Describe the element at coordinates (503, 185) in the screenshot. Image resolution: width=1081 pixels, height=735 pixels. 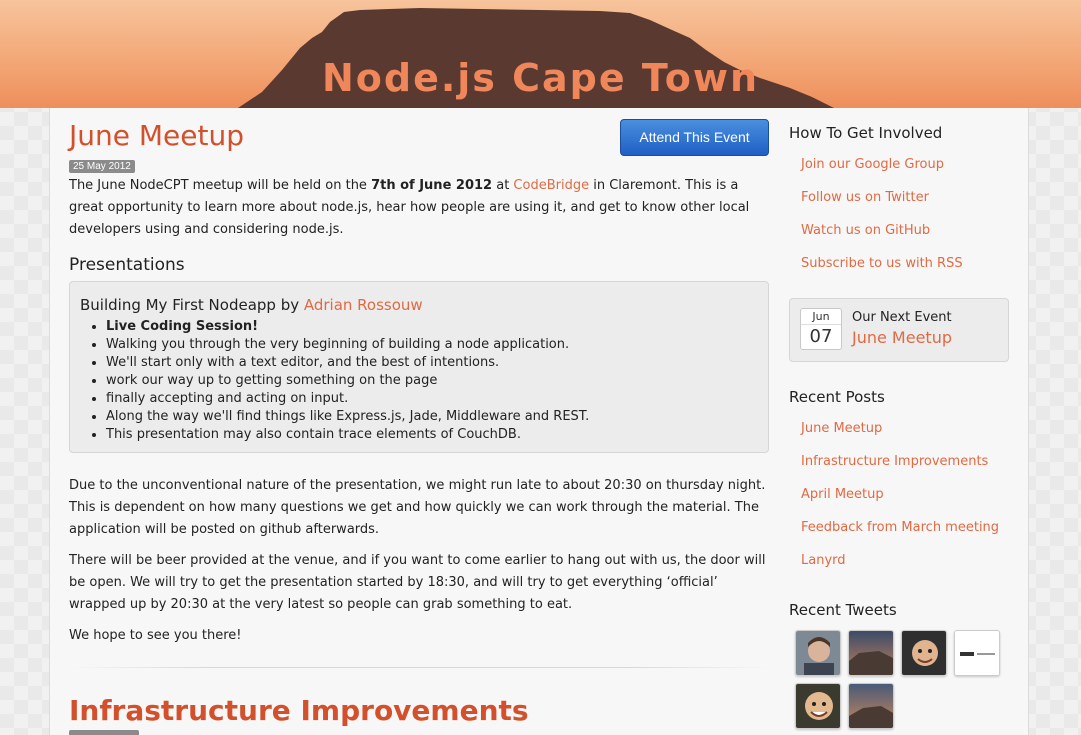
I see `intro-text-2: at` at that location.